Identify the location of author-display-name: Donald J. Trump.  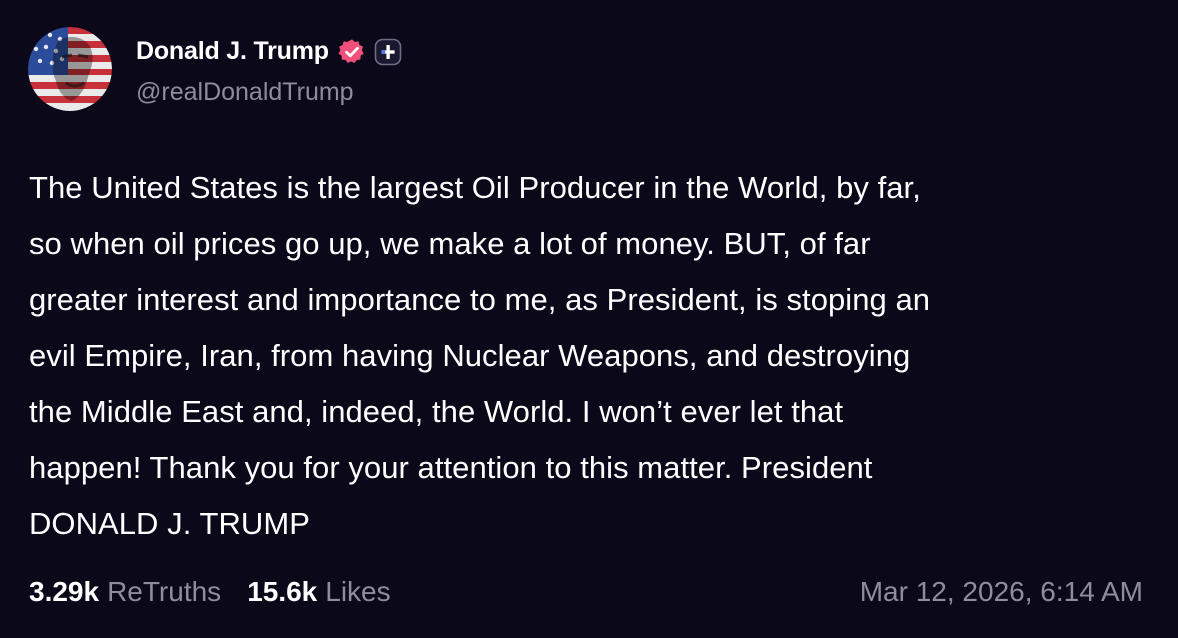
(232, 51).